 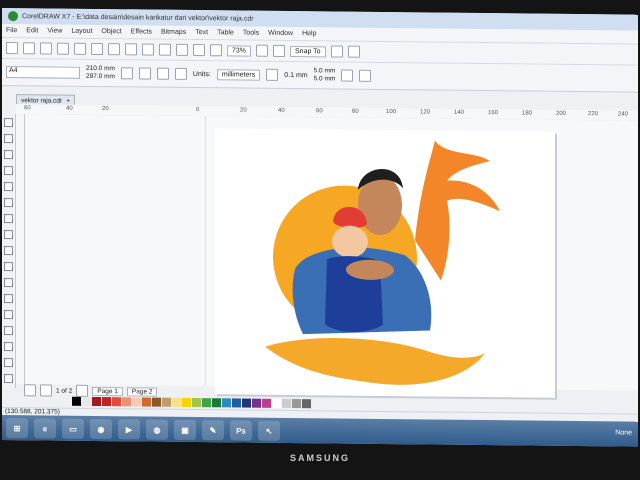 What do you see at coordinates (8, 123) in the screenshot?
I see `pick-tool-icon` at bounding box center [8, 123].